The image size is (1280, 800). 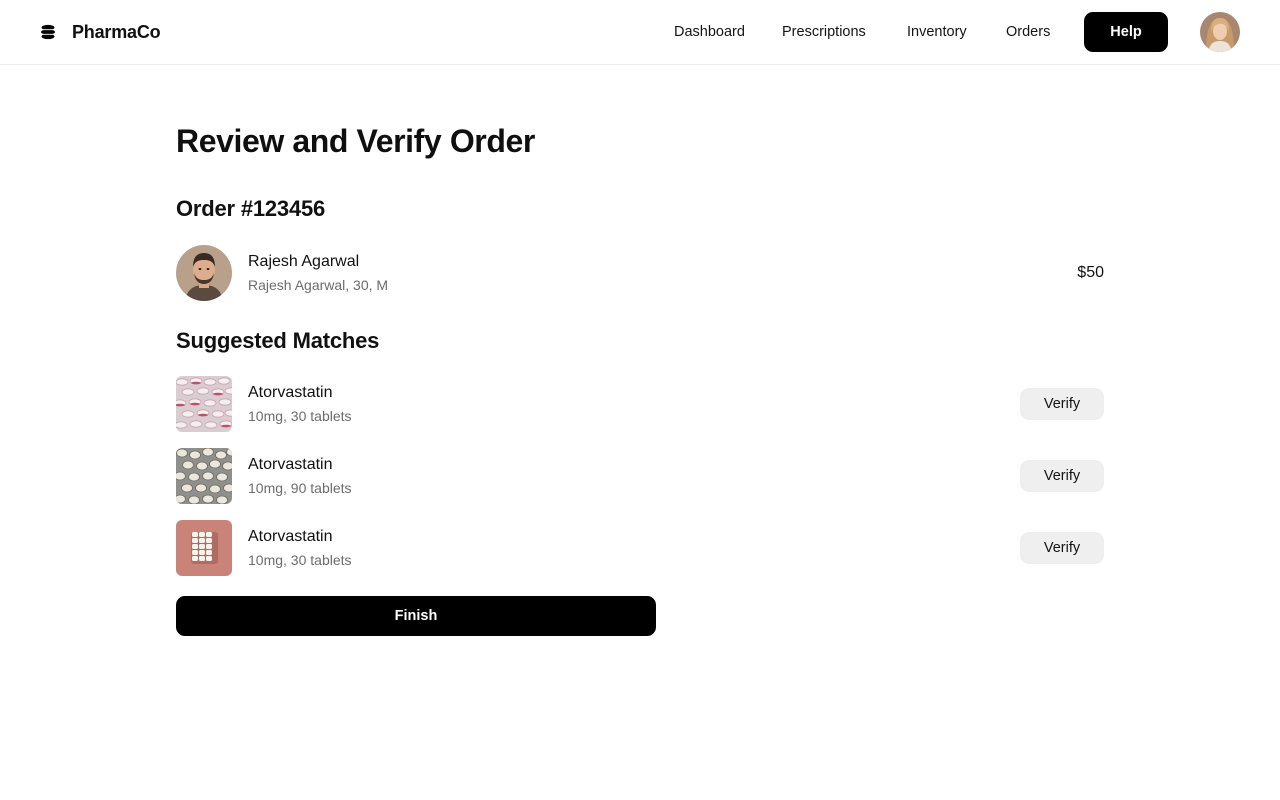 I want to click on customer-name: Rajesh Agarwal, so click(x=304, y=261).